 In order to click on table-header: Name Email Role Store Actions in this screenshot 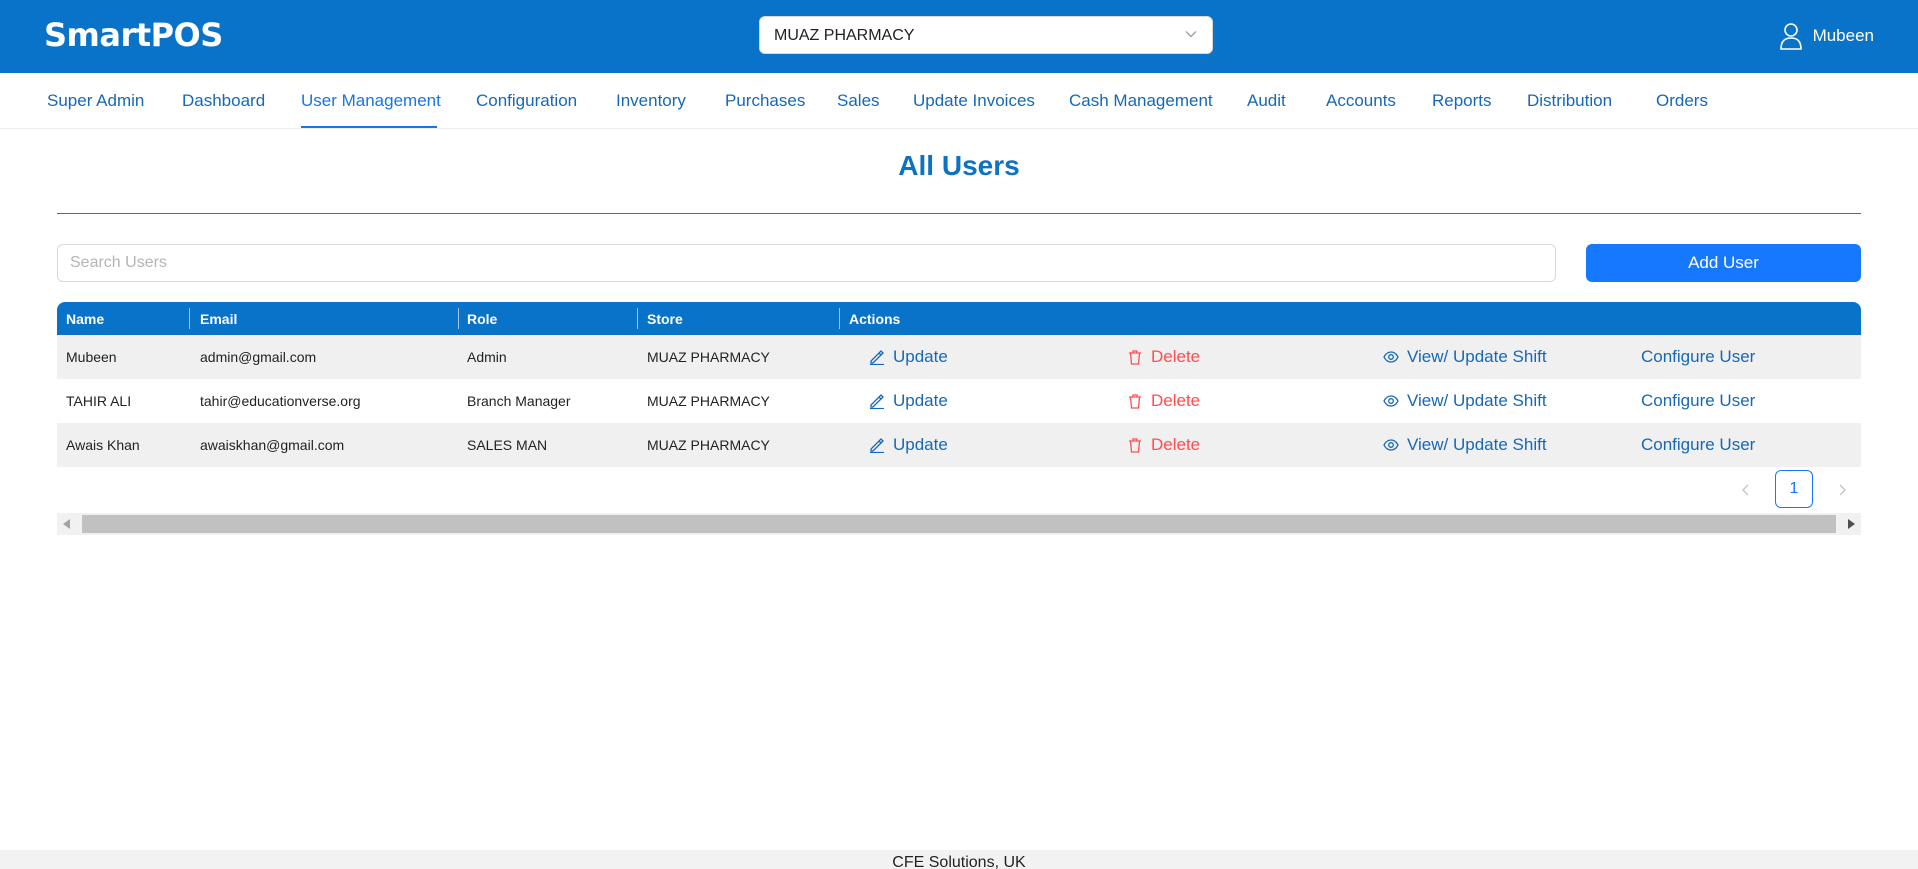, I will do `click(959, 318)`.